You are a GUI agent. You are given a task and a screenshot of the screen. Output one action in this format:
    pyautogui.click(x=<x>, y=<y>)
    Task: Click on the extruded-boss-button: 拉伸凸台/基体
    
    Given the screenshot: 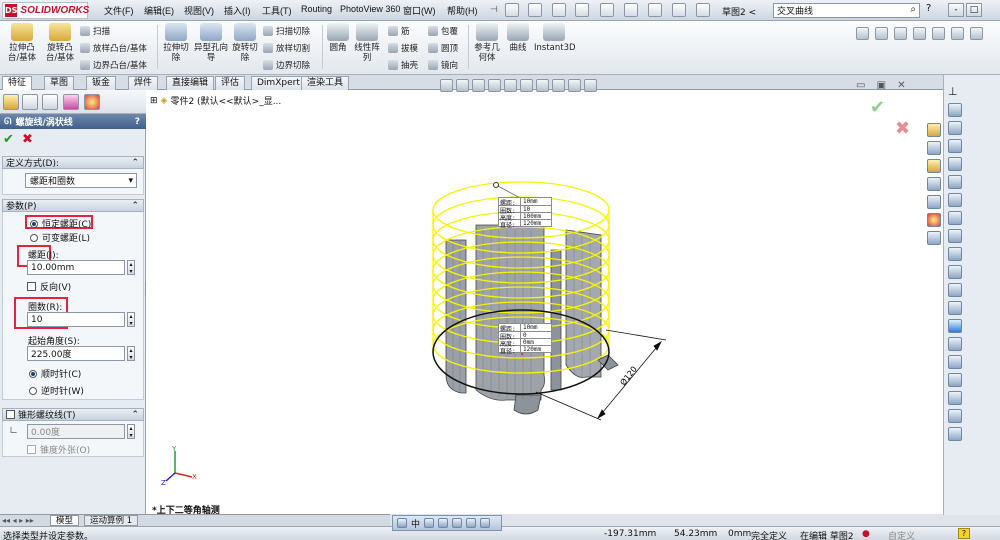 What is the action you would take?
    pyautogui.click(x=22, y=47)
    